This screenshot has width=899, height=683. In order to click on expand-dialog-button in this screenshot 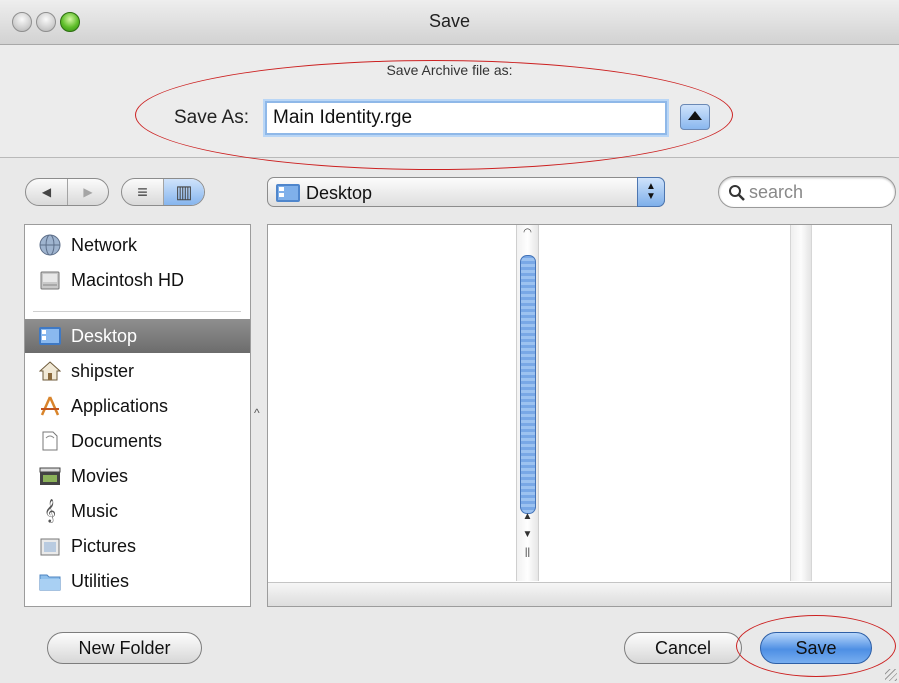, I will do `click(695, 117)`.